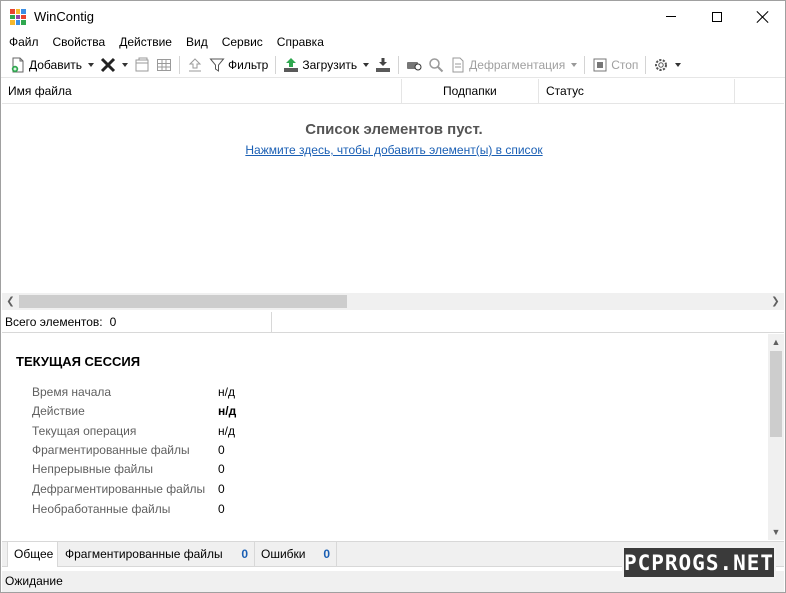 This screenshot has width=786, height=593. I want to click on tab-fragmented-files: Фрагментированные файлы 0, so click(157, 554).